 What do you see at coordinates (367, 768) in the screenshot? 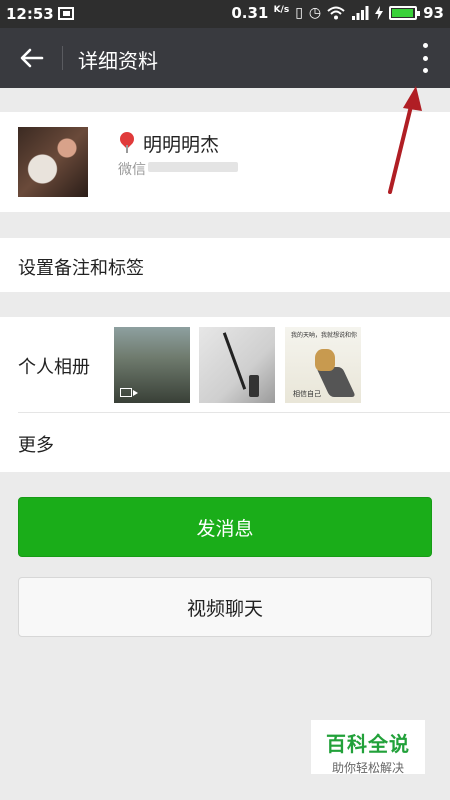
I see `watermark-subtitle: 助你轻松解决` at bounding box center [367, 768].